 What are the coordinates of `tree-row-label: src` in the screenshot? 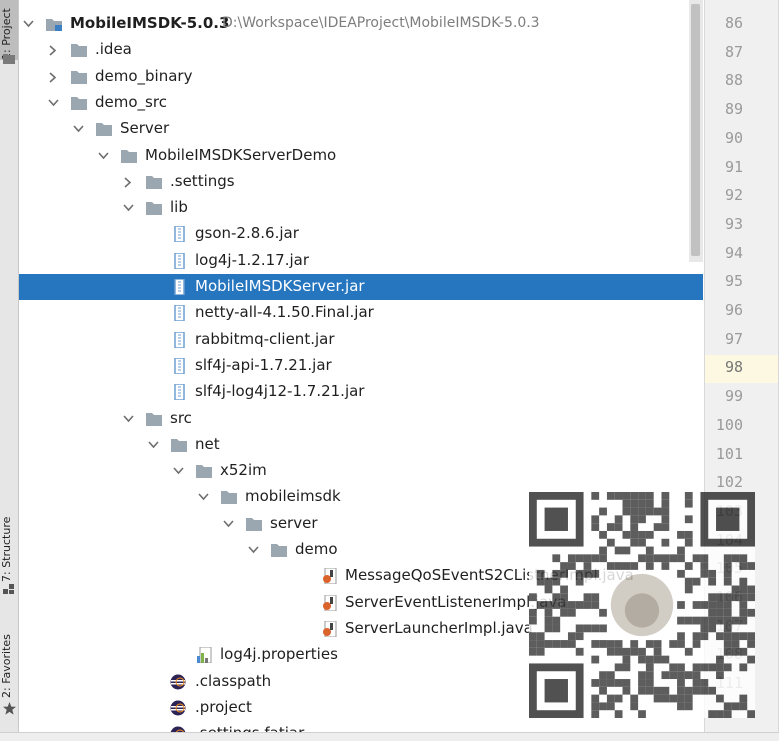 It's located at (181, 418).